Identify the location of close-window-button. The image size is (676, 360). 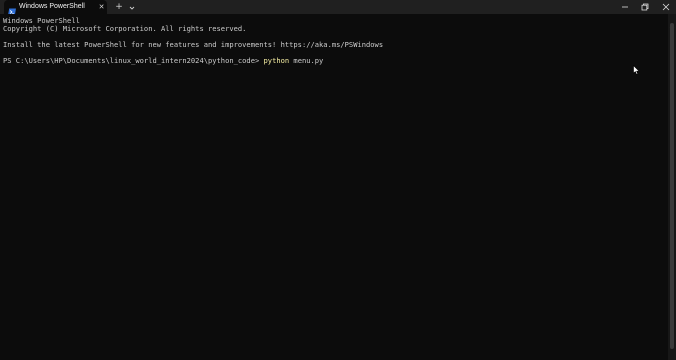
(666, 7).